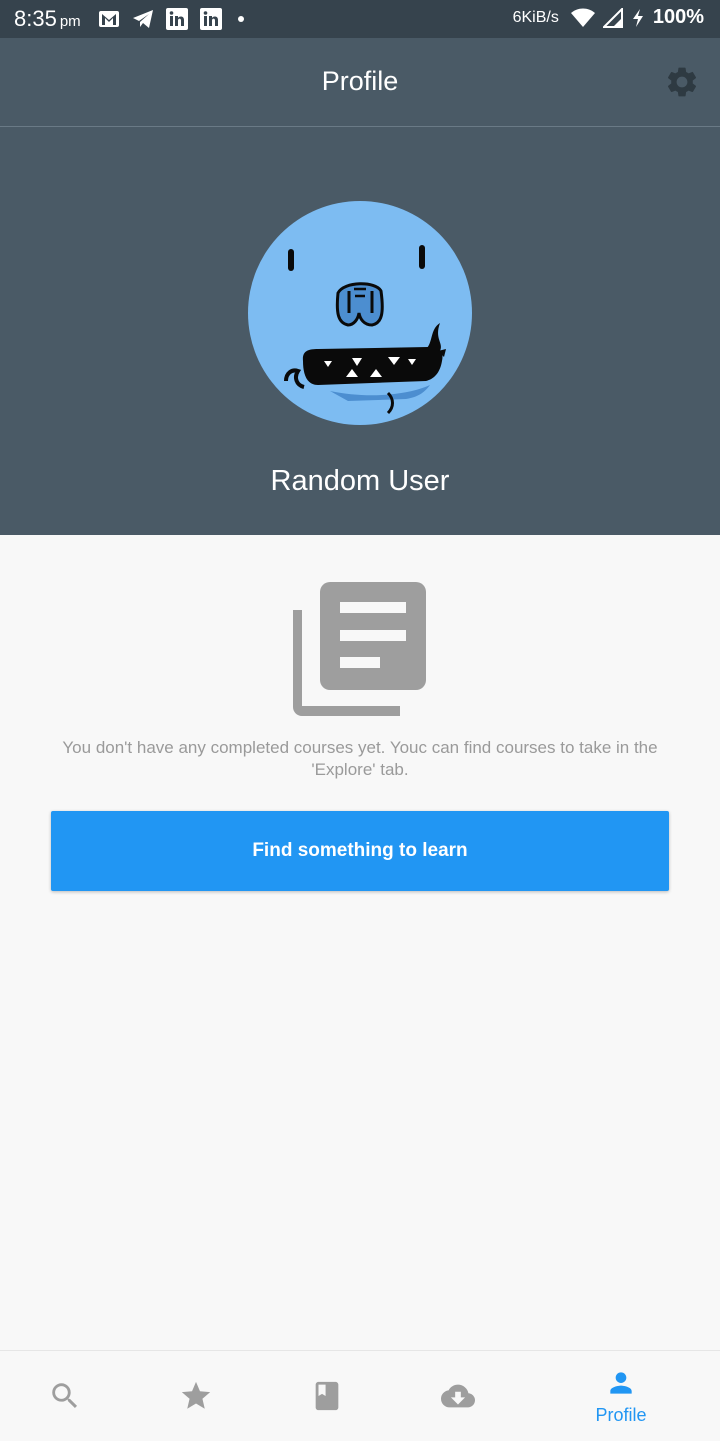 This screenshot has width=720, height=1441. Describe the element at coordinates (637, 17) in the screenshot. I see `charging-icon` at that location.